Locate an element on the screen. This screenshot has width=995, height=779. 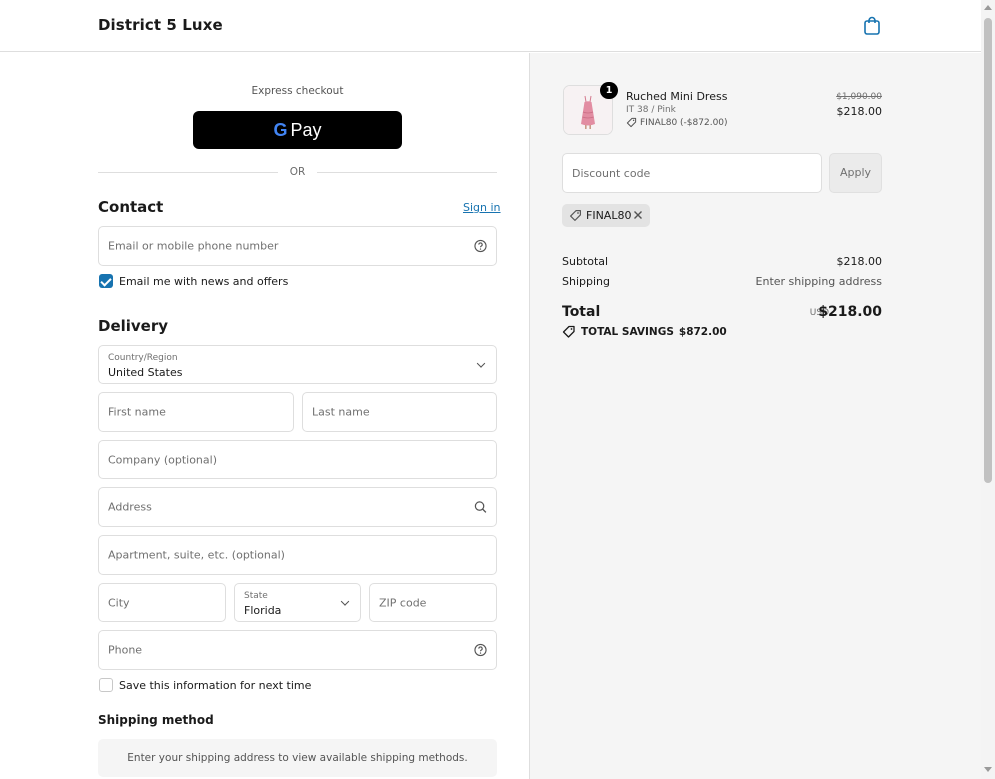
total-savings-value: $872.00 is located at coordinates (702, 331).